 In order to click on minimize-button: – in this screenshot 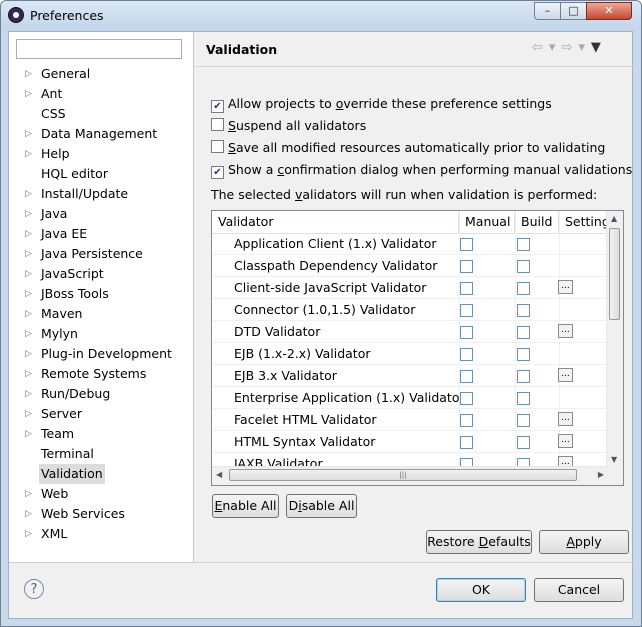, I will do `click(547, 11)`.